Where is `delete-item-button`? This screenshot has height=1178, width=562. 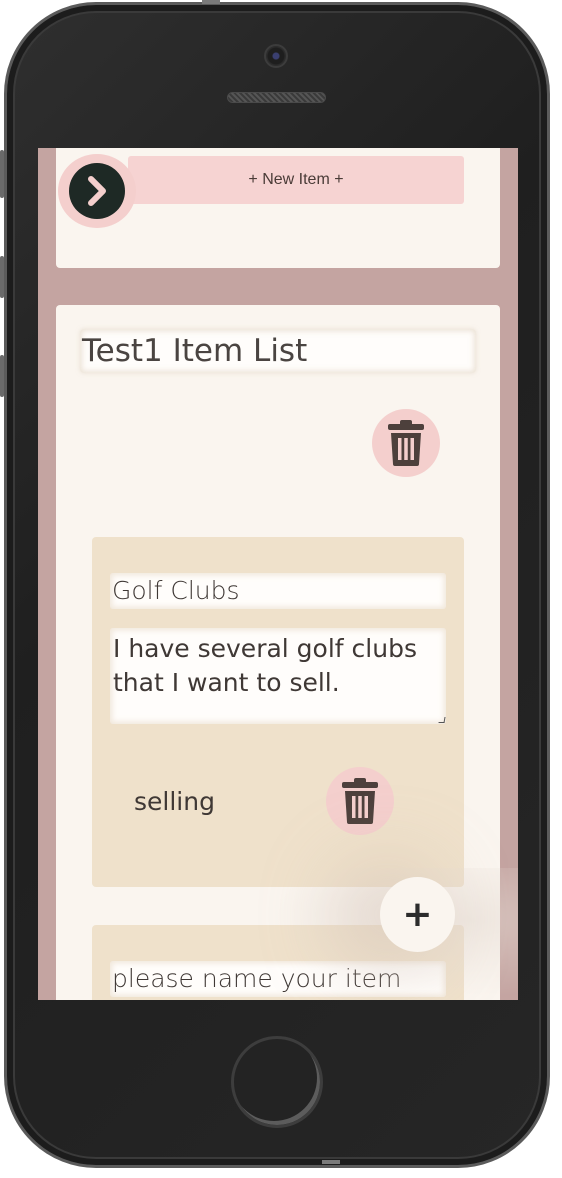
delete-item-button is located at coordinates (360, 801).